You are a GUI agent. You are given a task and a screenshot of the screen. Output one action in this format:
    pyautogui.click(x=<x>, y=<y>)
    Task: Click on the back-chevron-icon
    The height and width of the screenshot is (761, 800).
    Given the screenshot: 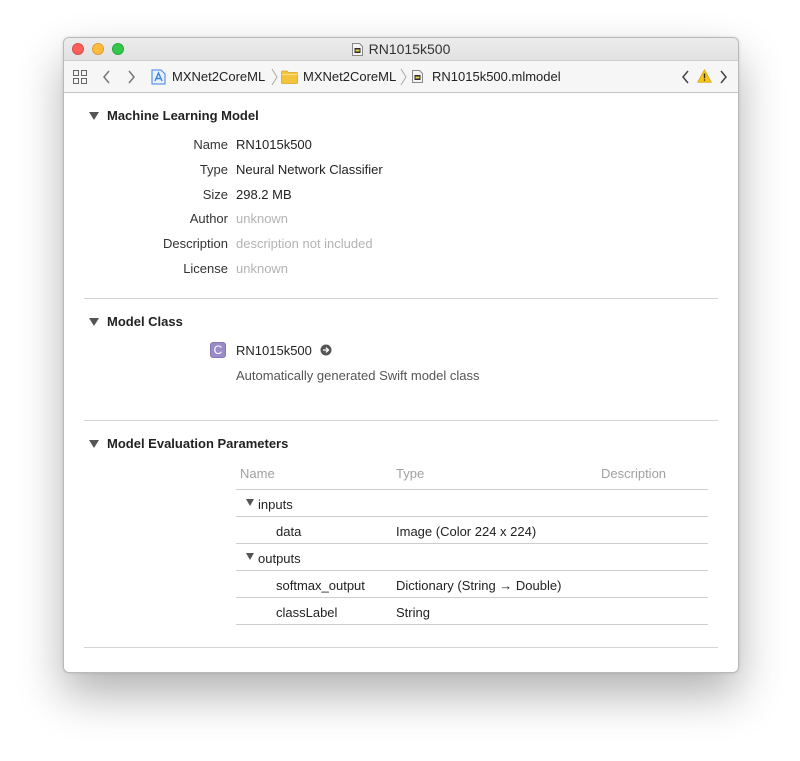 What is the action you would take?
    pyautogui.click(x=106, y=77)
    